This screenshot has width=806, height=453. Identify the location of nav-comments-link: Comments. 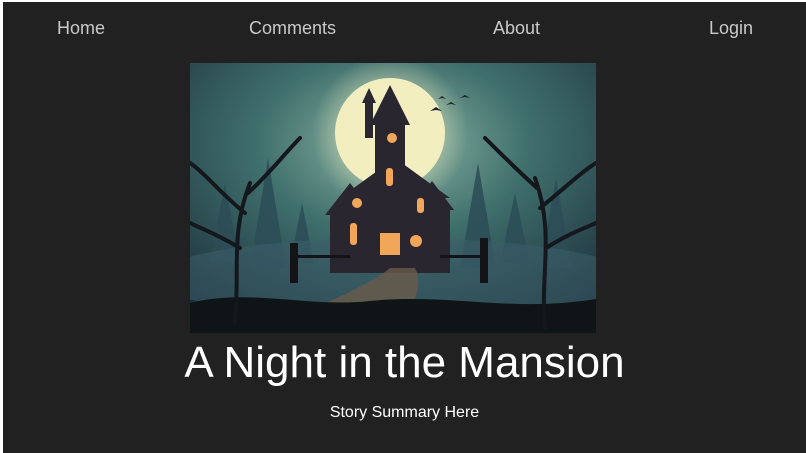
(292, 28).